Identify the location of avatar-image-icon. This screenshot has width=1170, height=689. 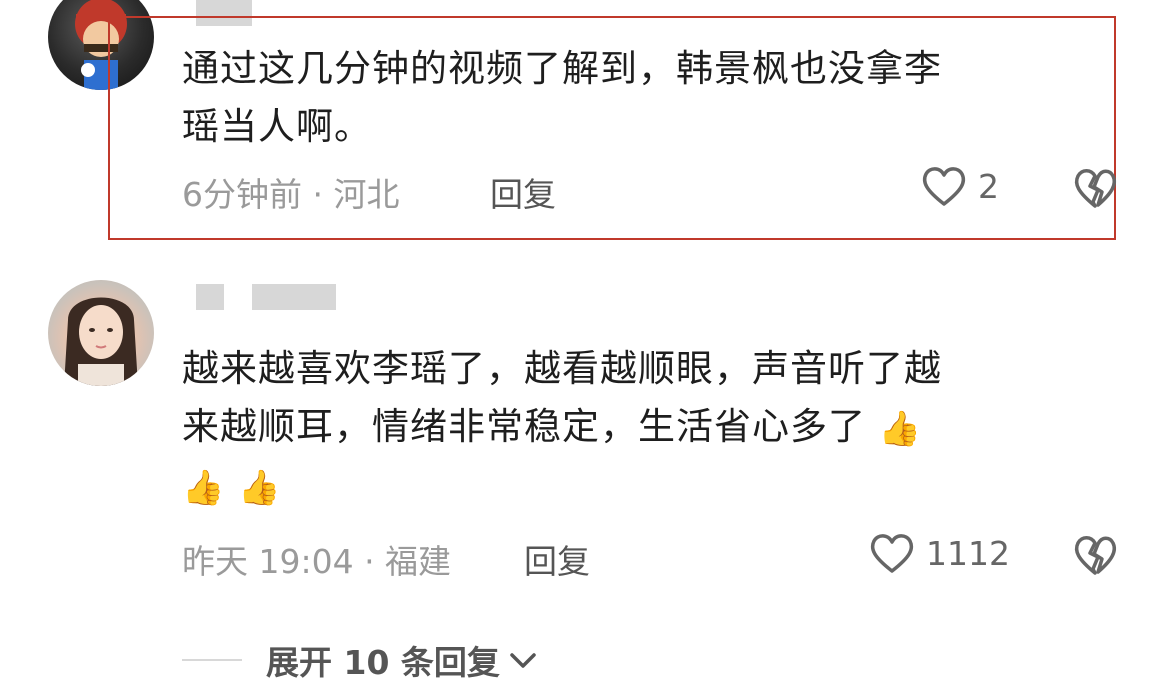
(101, 341).